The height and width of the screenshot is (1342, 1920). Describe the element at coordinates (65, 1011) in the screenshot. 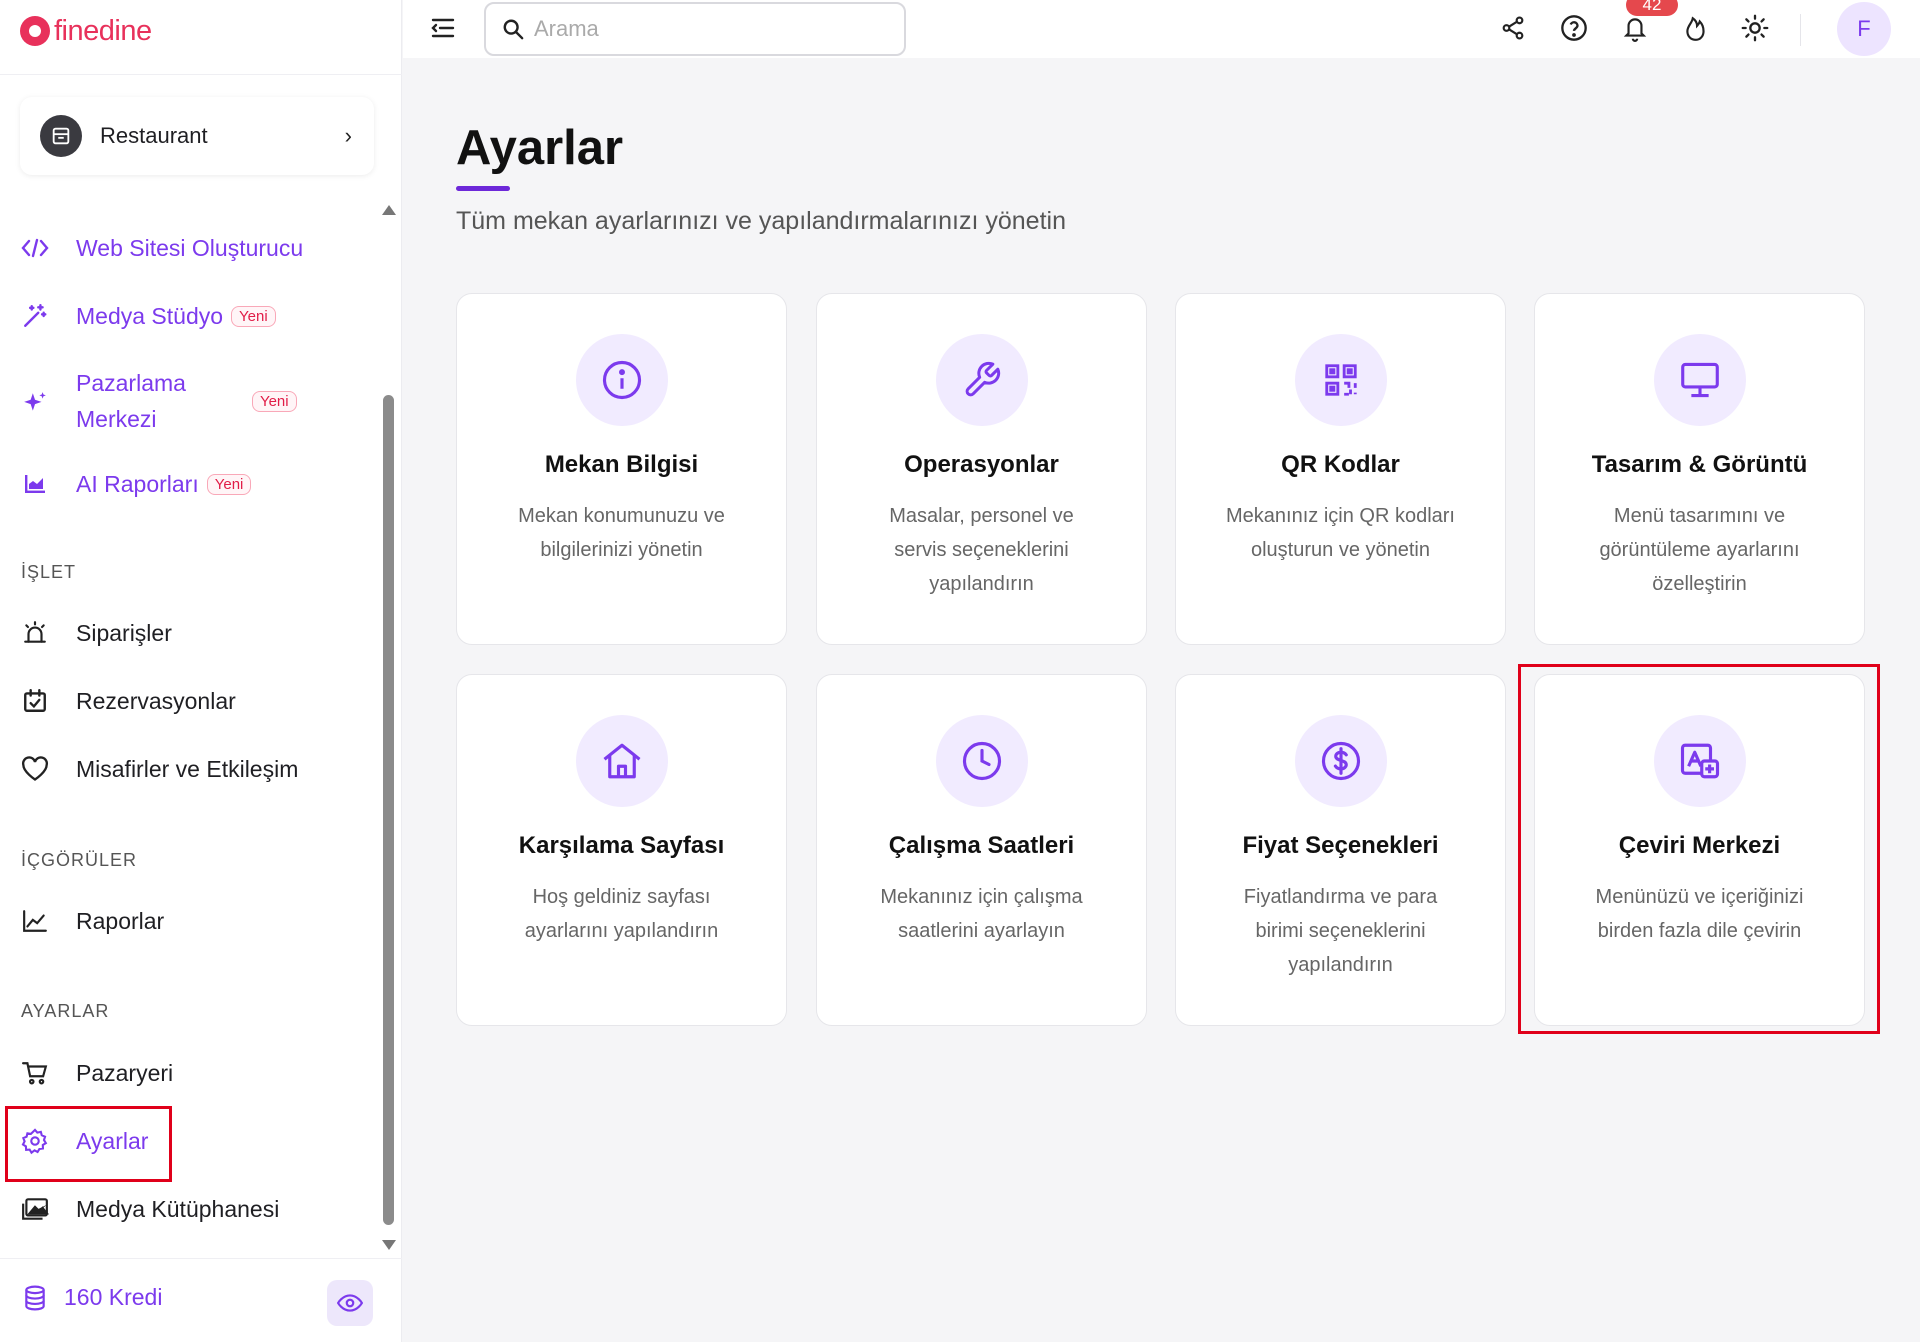

I see `section-title-settings: AYARLAR` at that location.